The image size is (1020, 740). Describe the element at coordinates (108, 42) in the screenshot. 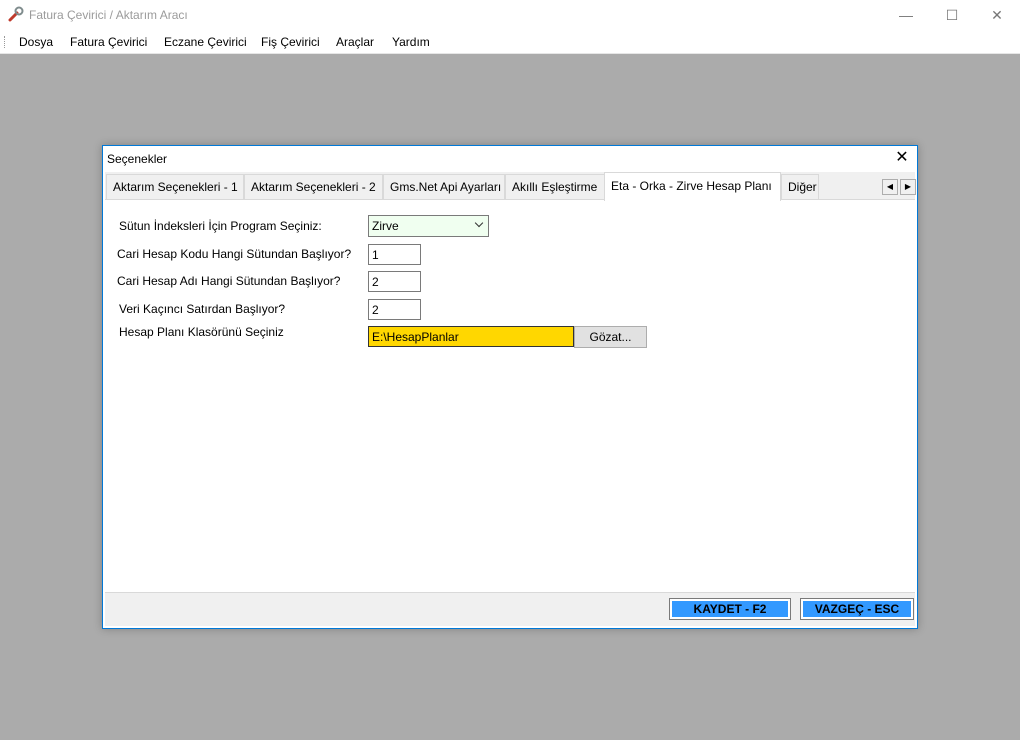

I see `menu-fatura-cevirici: Fatura Çevirici` at that location.